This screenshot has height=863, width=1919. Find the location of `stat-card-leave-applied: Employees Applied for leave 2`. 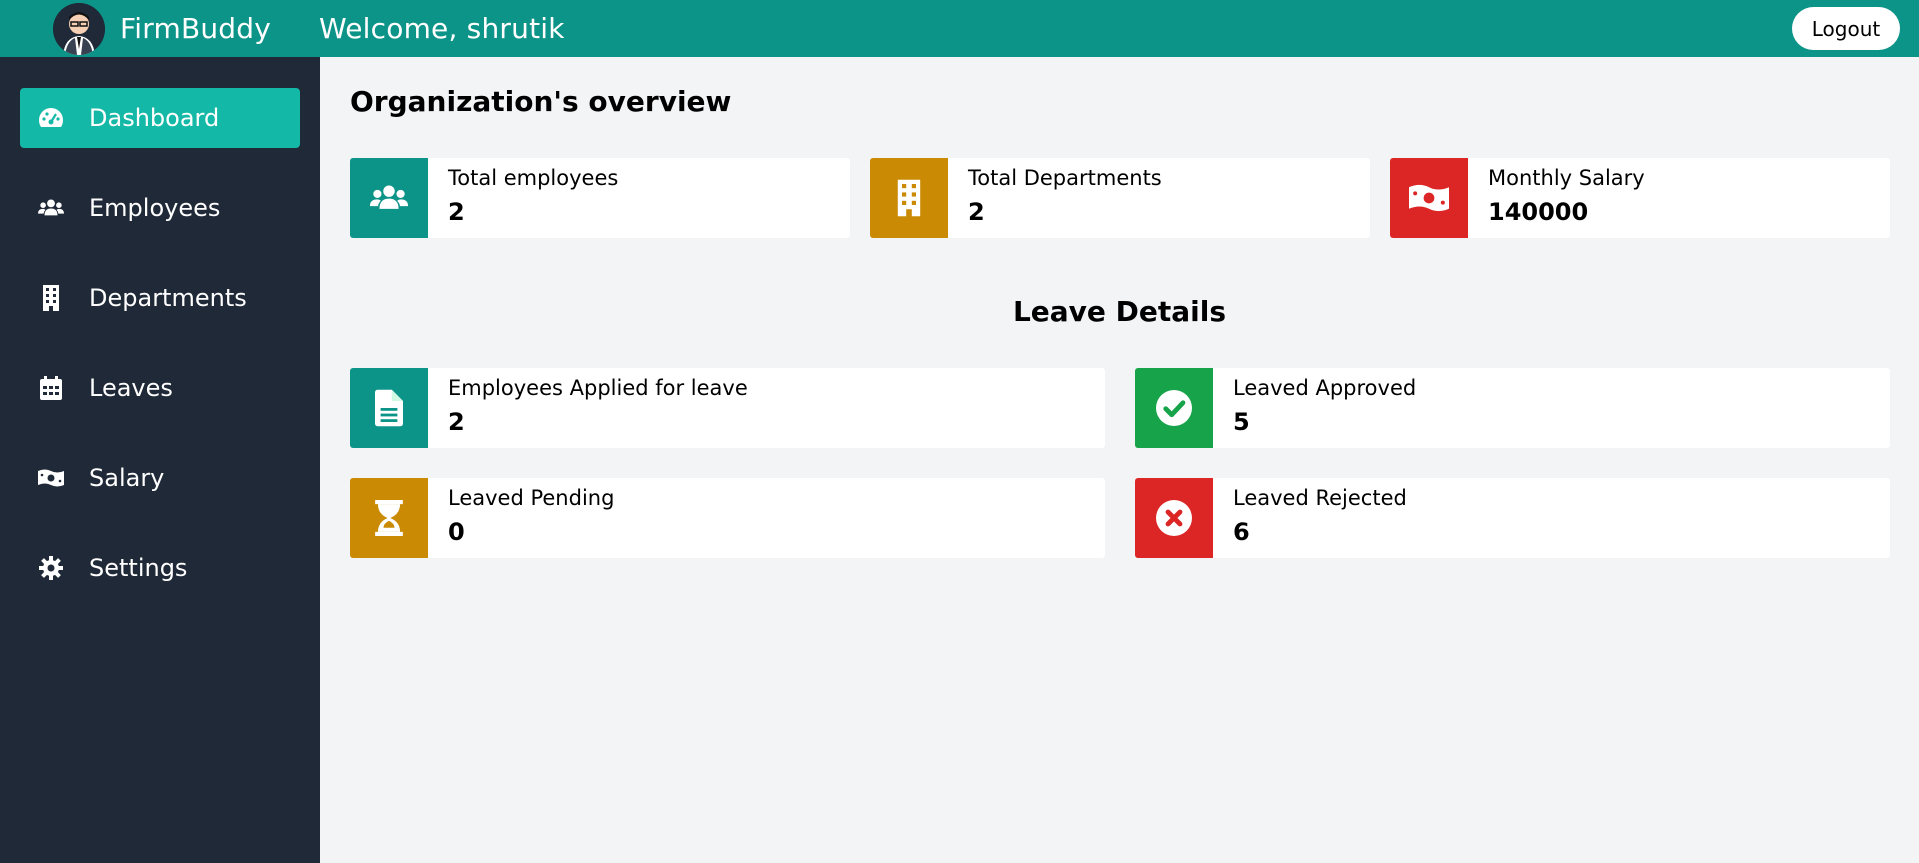

stat-card-leave-applied: Employees Applied for leave 2 is located at coordinates (727, 408).